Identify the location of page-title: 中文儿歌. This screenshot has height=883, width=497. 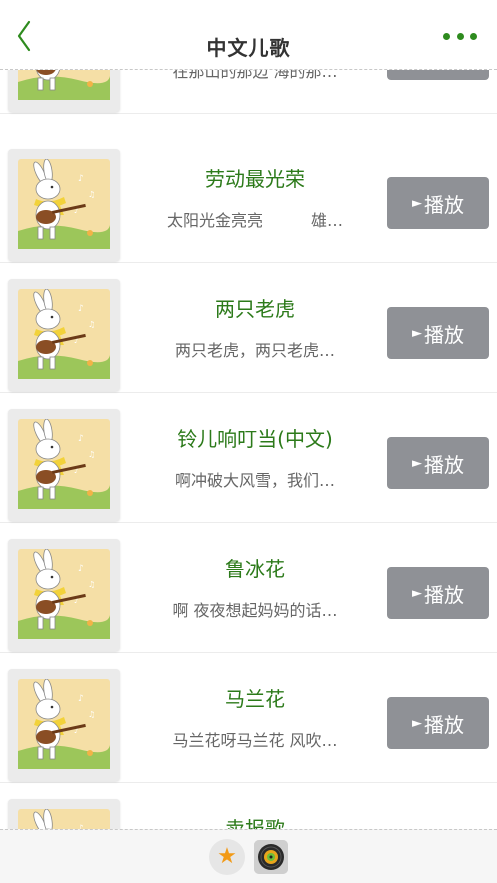
(248, 48).